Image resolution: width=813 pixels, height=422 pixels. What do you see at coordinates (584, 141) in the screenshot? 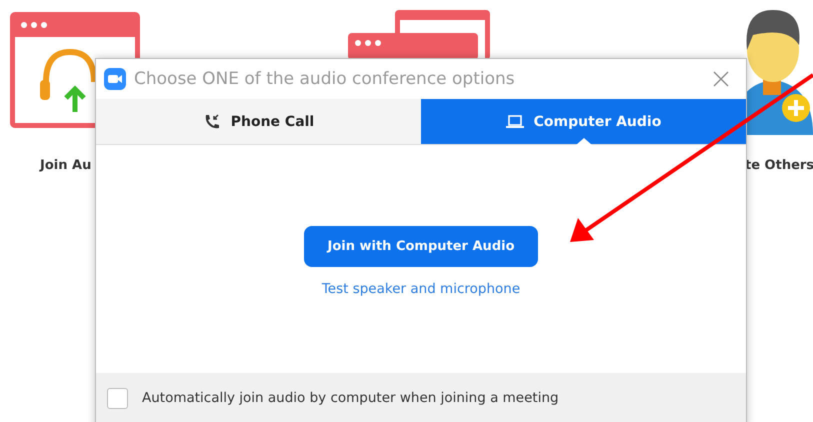
I see `tab-pointer-icon` at bounding box center [584, 141].